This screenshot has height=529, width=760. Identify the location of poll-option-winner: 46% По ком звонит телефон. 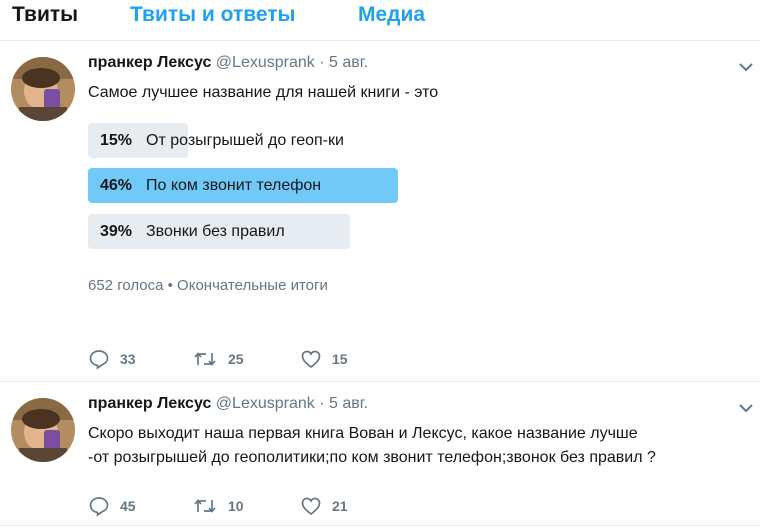
(243, 185).